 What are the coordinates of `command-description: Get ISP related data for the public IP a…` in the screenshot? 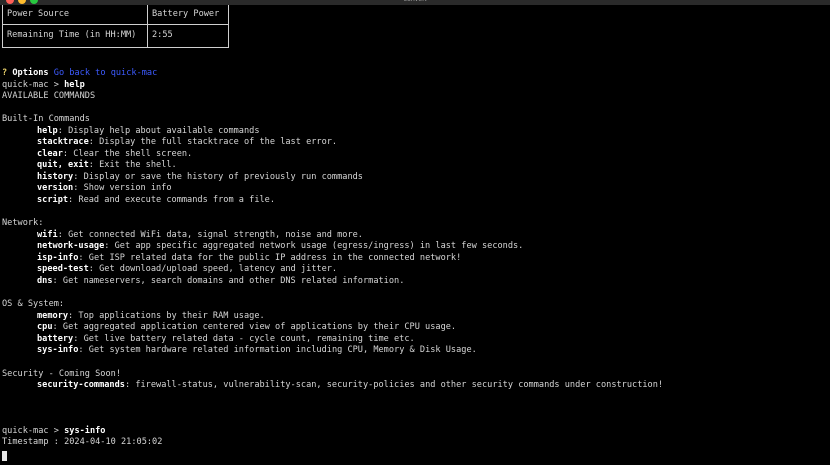 It's located at (275, 258).